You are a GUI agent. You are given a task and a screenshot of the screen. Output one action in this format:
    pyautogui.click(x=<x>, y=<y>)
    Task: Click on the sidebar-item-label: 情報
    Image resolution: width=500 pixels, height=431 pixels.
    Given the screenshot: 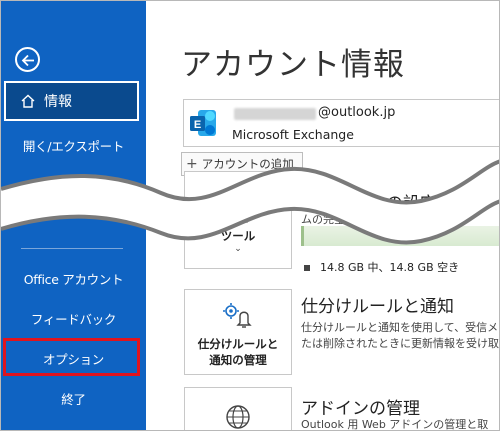 What is the action you would take?
    pyautogui.click(x=58, y=102)
    